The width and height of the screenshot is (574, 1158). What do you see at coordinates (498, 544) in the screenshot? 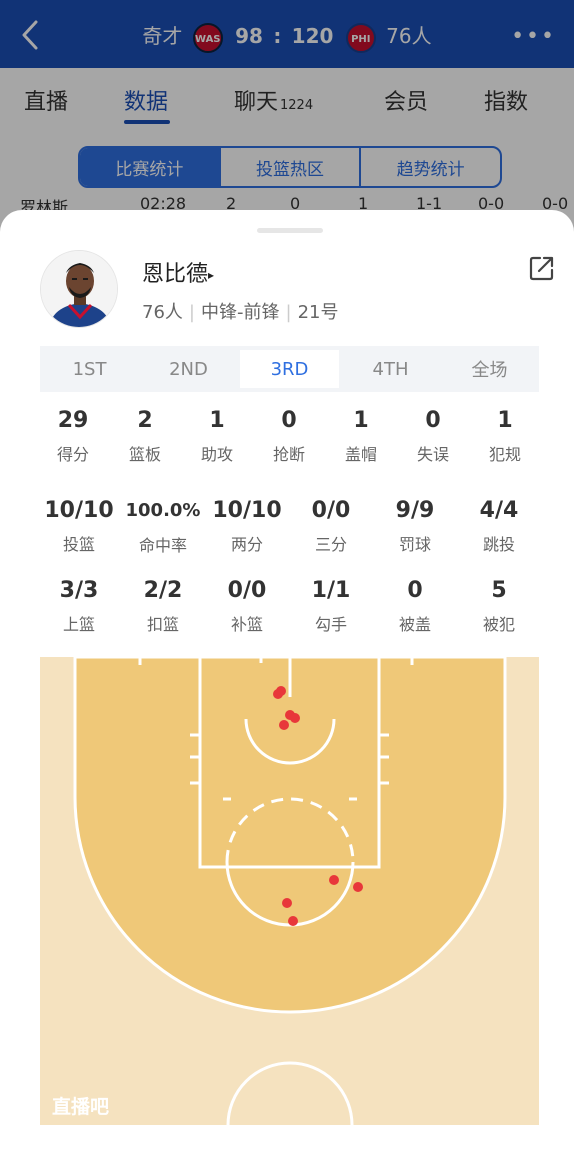
I see `stat-label: 跳投` at bounding box center [498, 544].